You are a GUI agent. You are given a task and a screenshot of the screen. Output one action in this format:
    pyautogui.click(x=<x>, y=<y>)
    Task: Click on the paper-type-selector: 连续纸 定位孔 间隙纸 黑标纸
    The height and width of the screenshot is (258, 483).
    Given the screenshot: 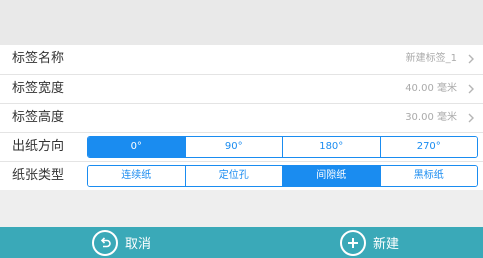 What is the action you would take?
    pyautogui.click(x=282, y=176)
    